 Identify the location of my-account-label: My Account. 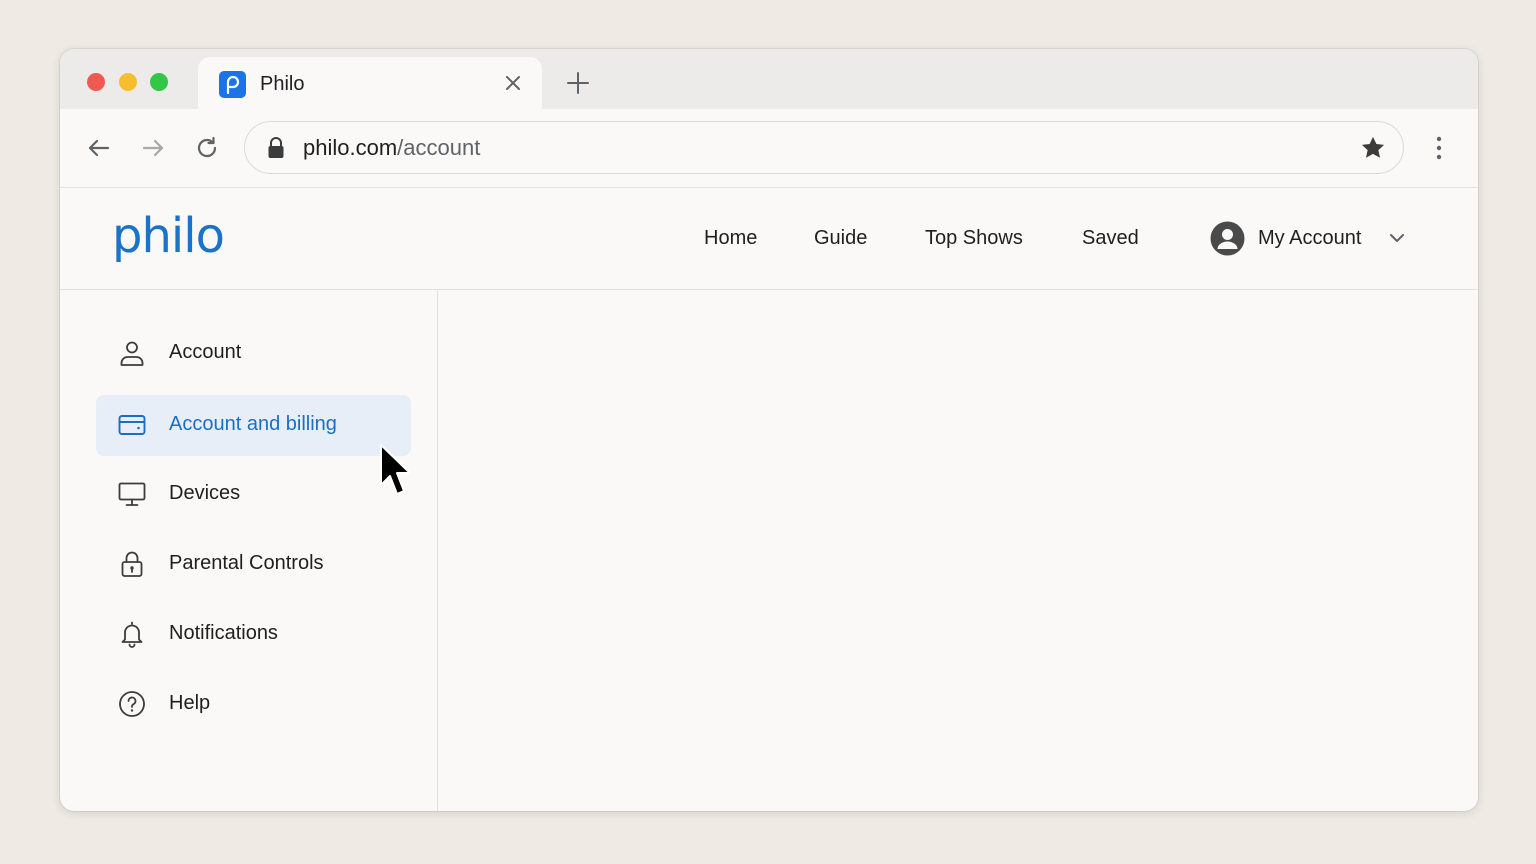
(1310, 238).